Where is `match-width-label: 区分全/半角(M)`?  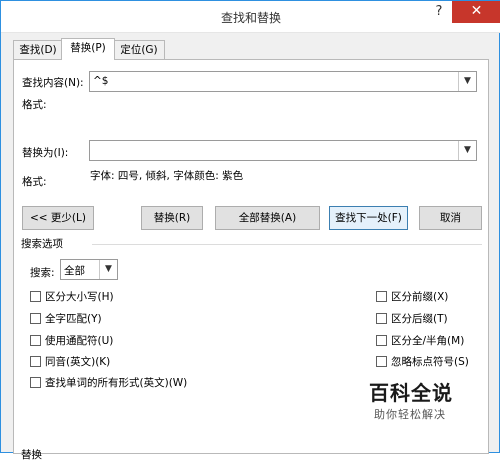 match-width-label: 区分全/半角(M) is located at coordinates (428, 341).